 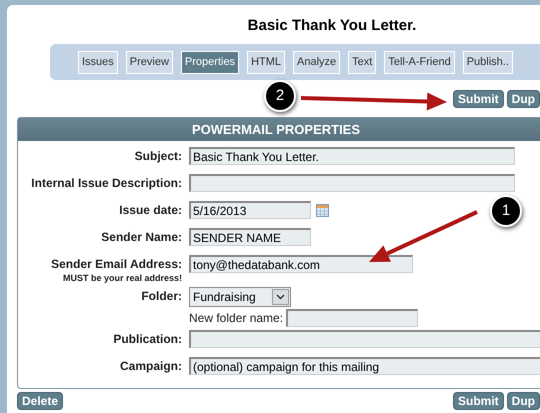 I want to click on delete-button: Delete, so click(x=40, y=401).